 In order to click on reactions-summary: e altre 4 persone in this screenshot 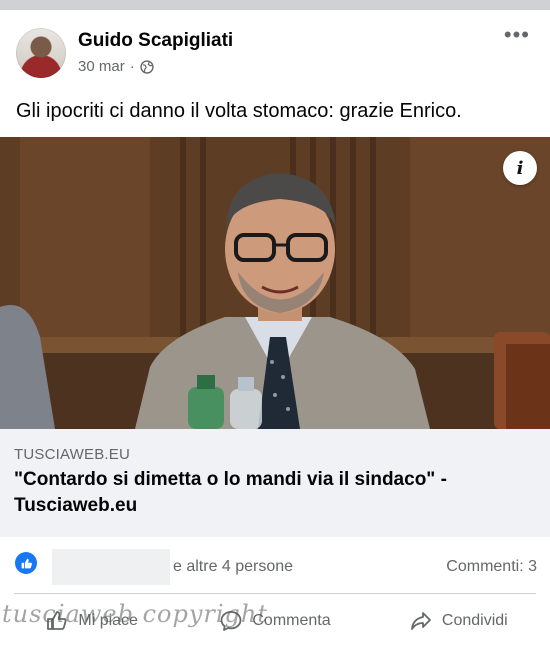, I will do `click(233, 567)`.